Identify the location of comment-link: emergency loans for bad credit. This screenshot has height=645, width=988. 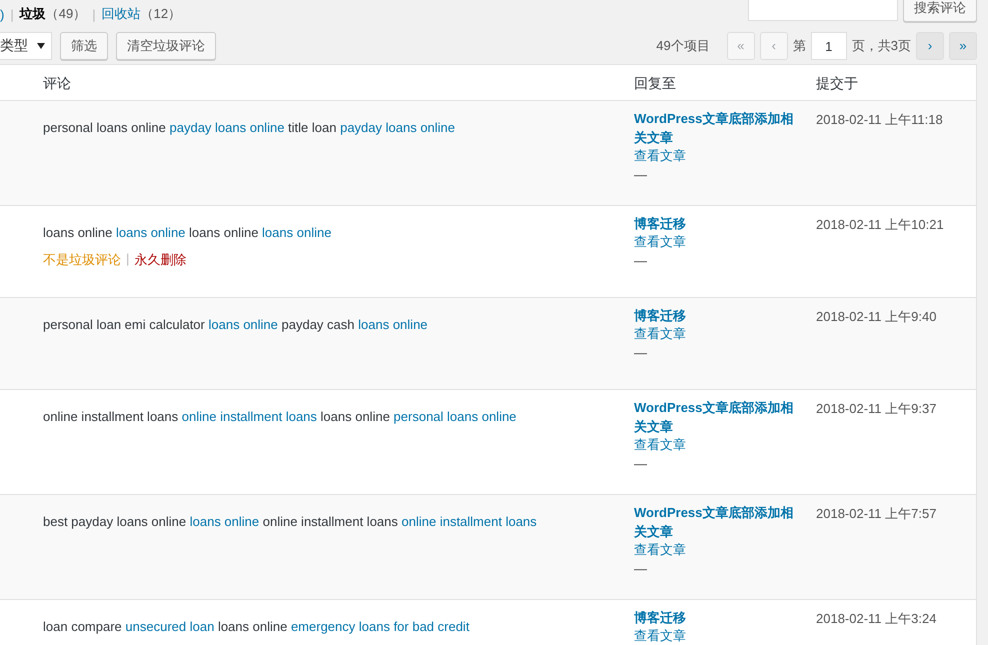
(380, 626).